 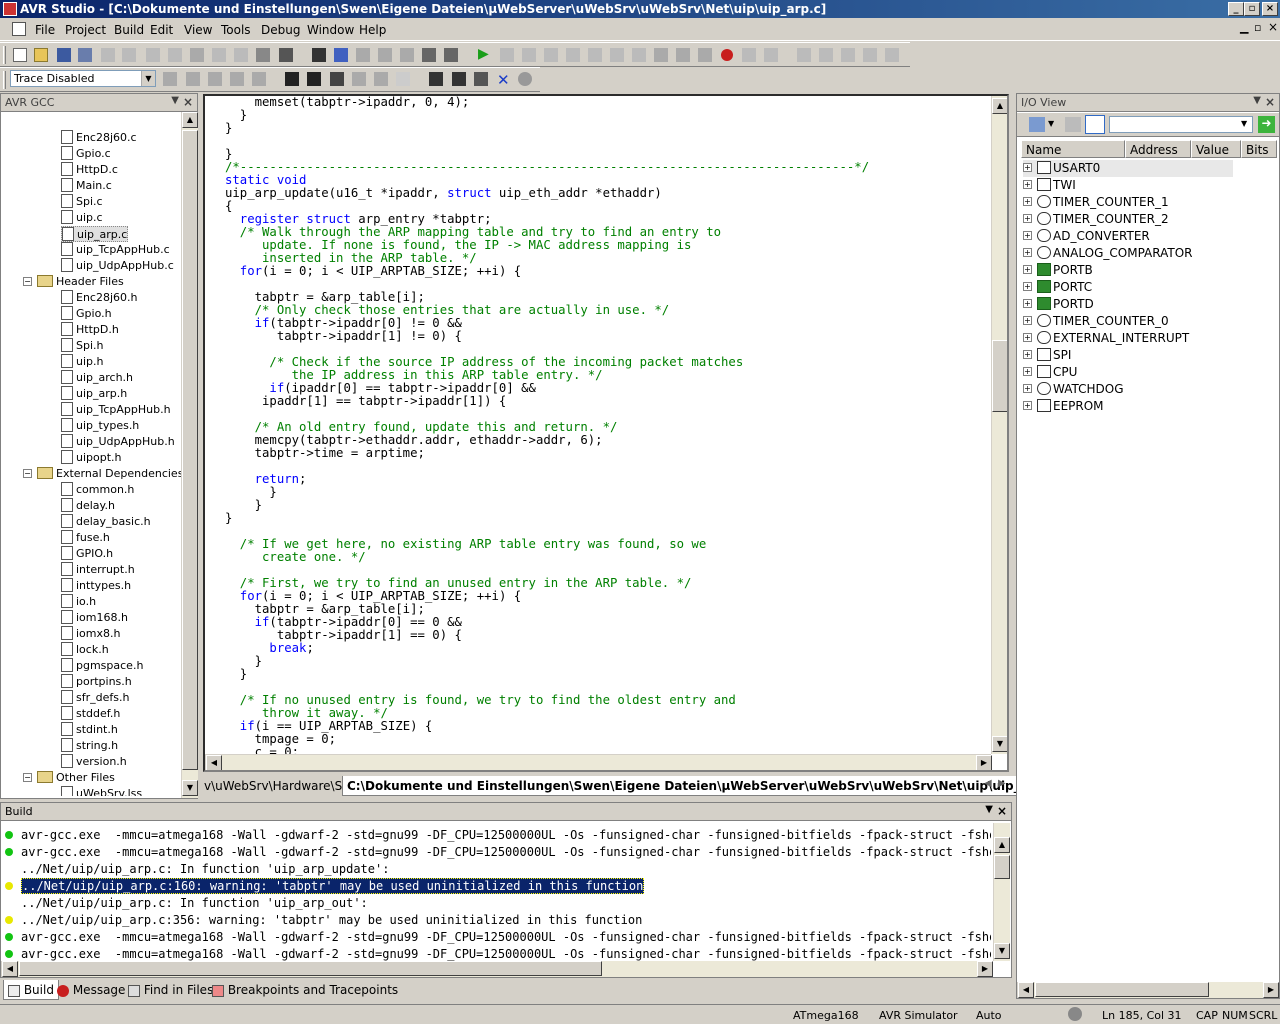 I want to click on menu-file: File, so click(x=45, y=30).